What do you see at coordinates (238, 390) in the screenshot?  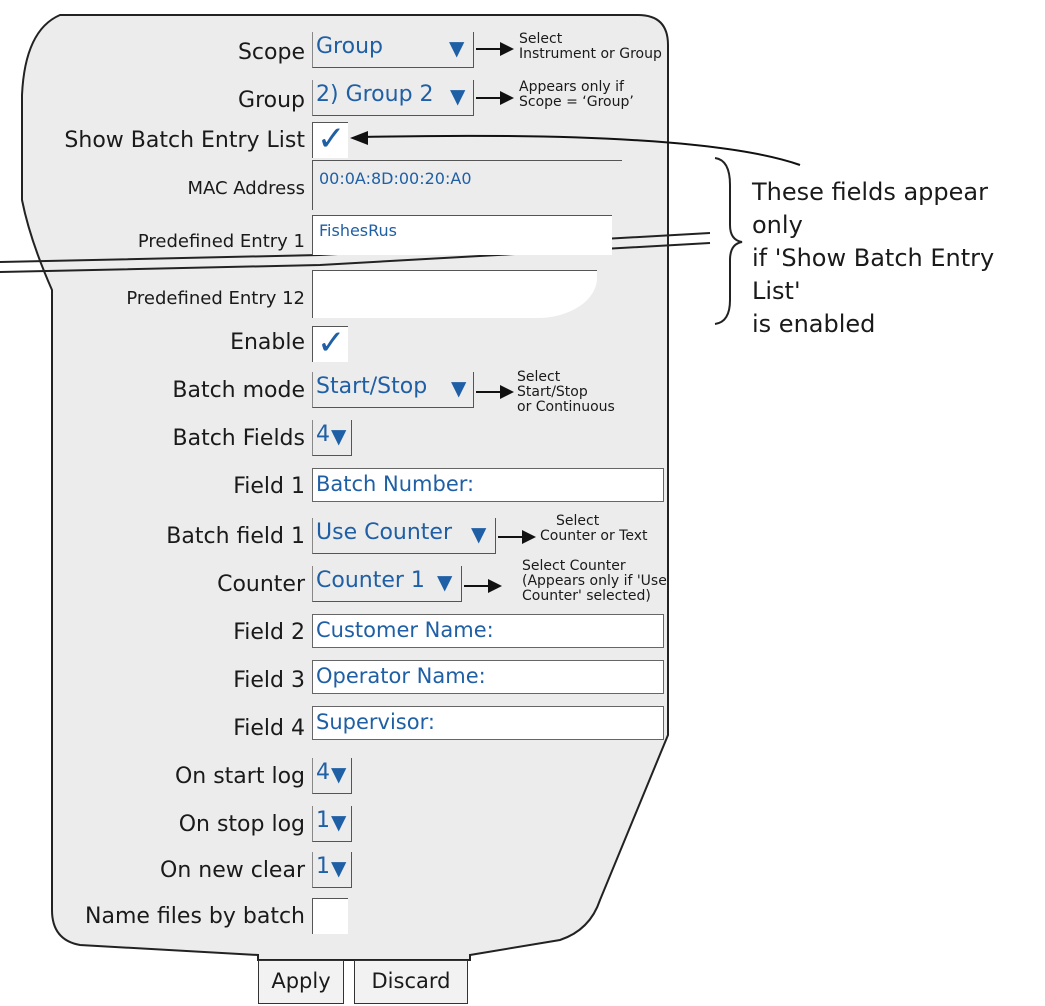 I see `batch-mode-label: Batch mode` at bounding box center [238, 390].